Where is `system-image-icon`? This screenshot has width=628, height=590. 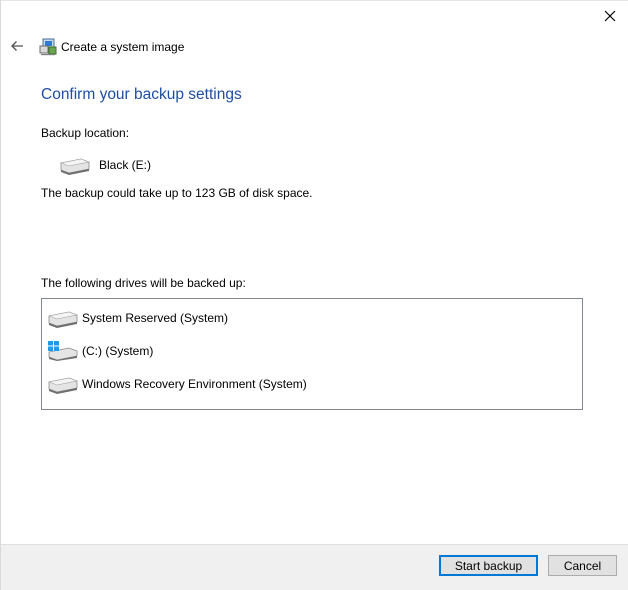 system-image-icon is located at coordinates (48, 47).